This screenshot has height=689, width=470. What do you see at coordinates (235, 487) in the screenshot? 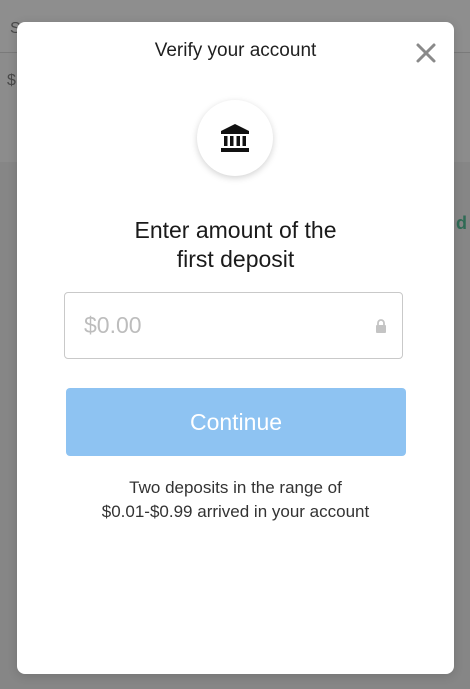
I see `note-line: Two deposits in the range of` at bounding box center [235, 487].